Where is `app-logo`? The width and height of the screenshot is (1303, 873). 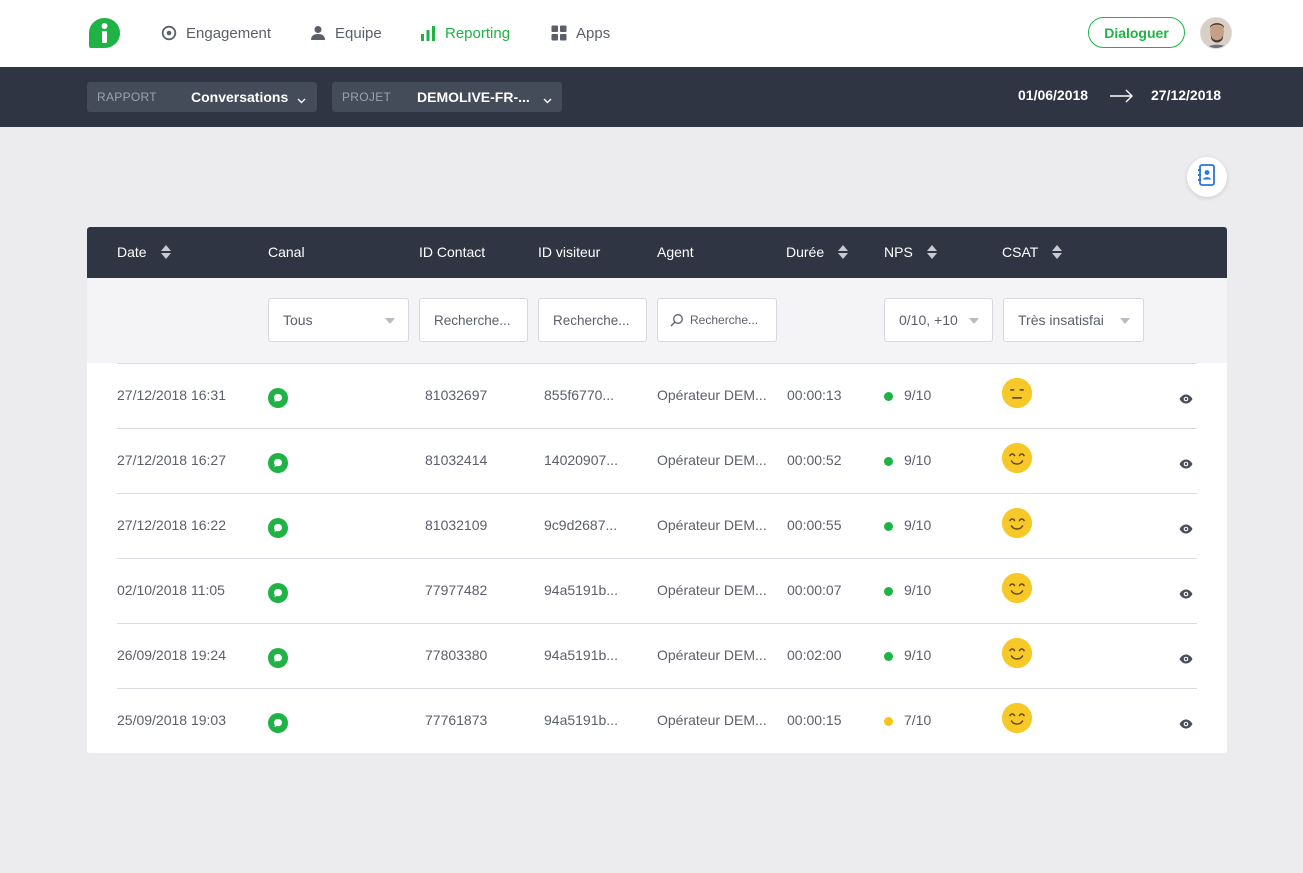
app-logo is located at coordinates (104, 33).